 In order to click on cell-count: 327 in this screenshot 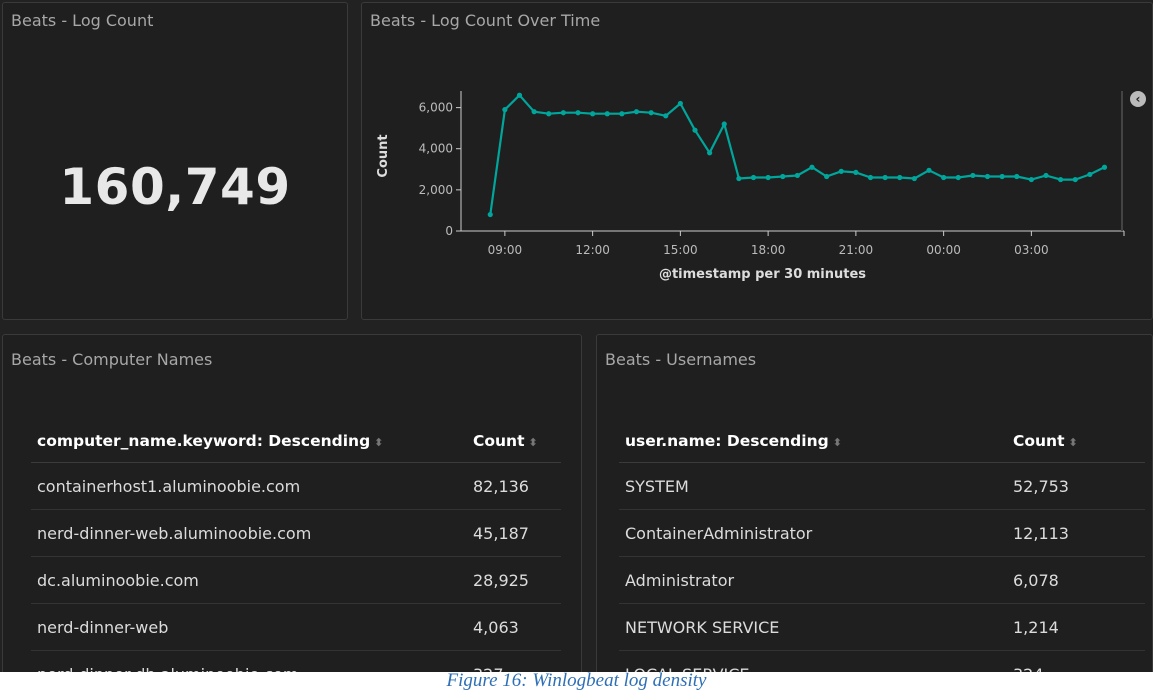, I will do `click(514, 661)`.